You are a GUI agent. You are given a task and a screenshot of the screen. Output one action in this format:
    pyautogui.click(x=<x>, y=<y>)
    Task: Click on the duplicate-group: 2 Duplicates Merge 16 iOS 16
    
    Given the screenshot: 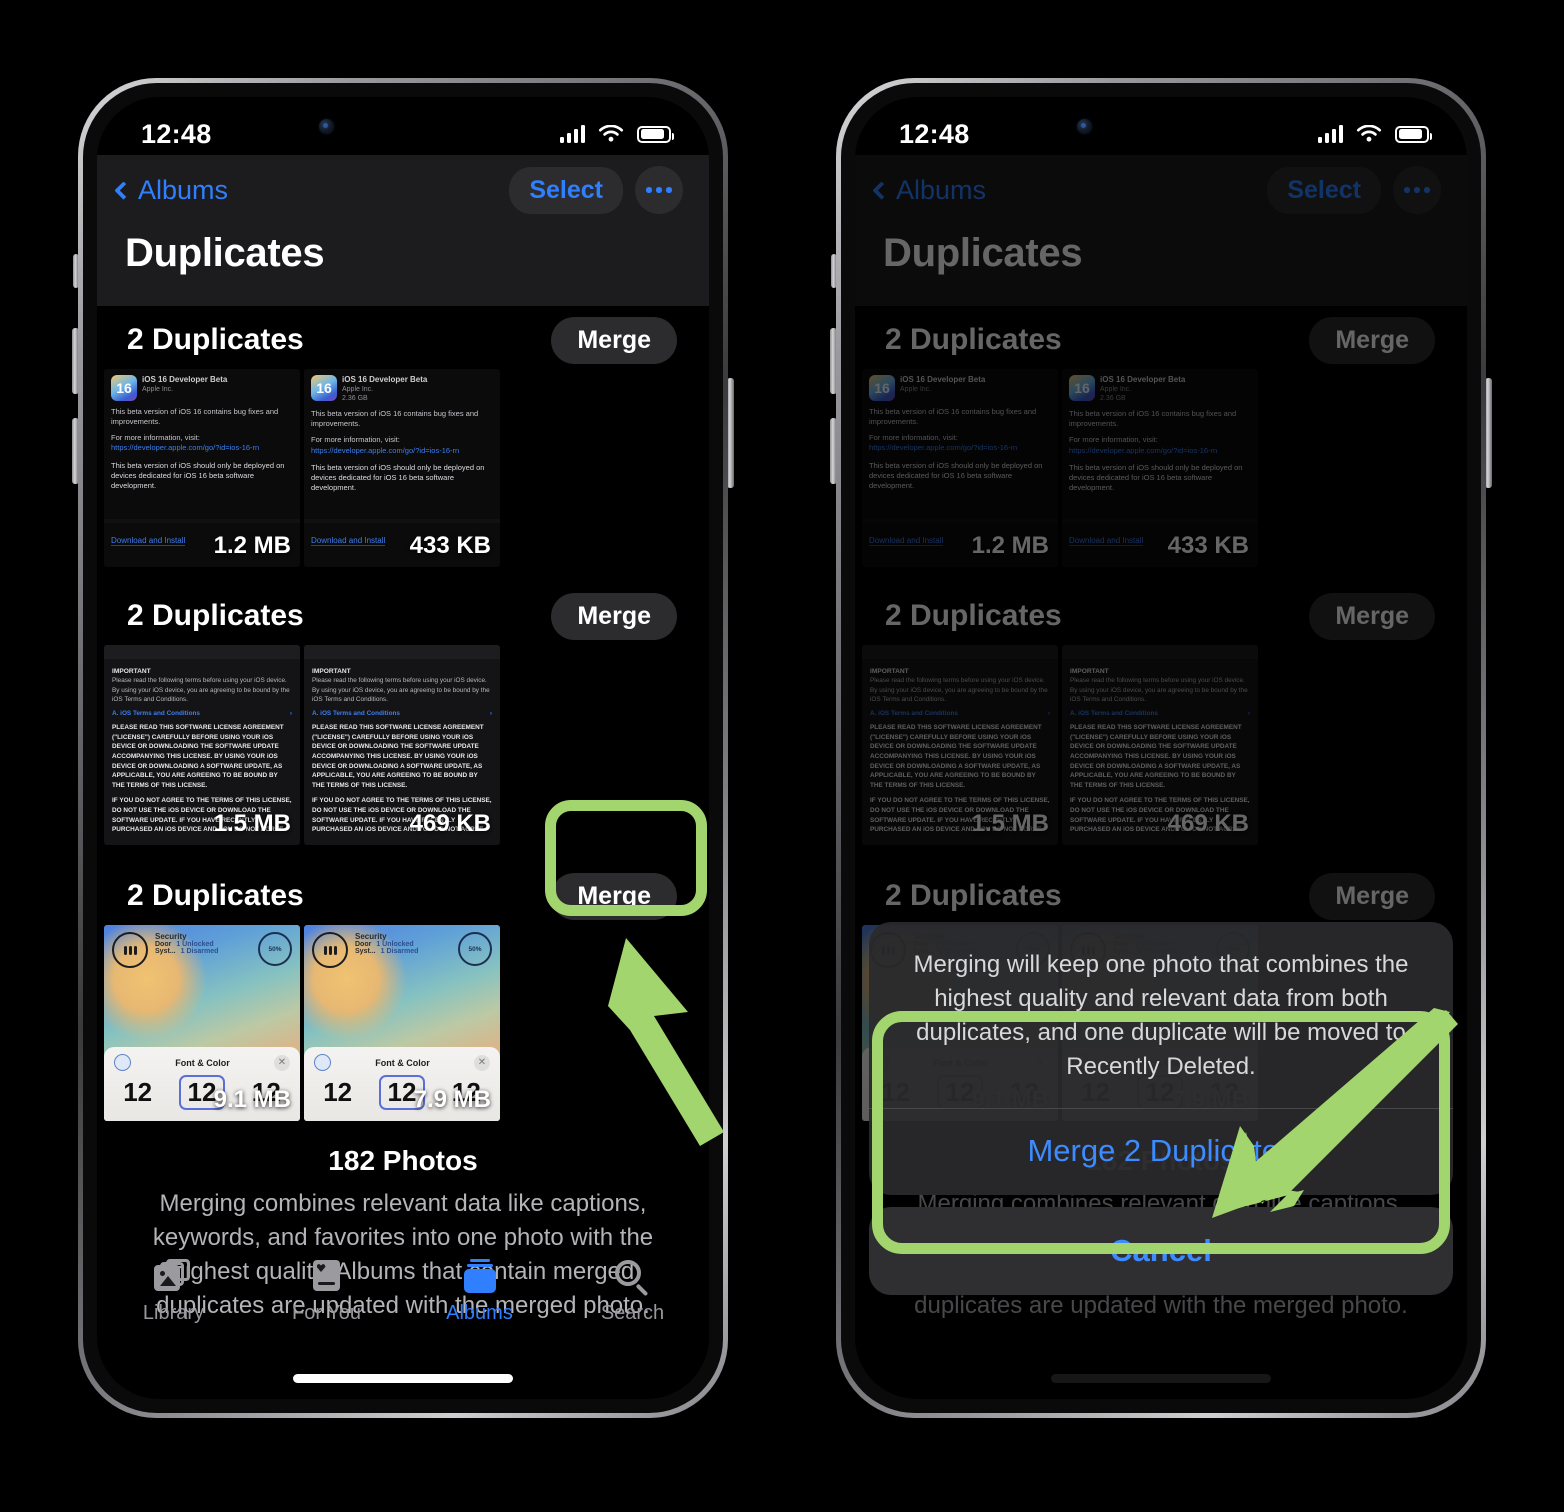 What is the action you would take?
    pyautogui.click(x=403, y=439)
    